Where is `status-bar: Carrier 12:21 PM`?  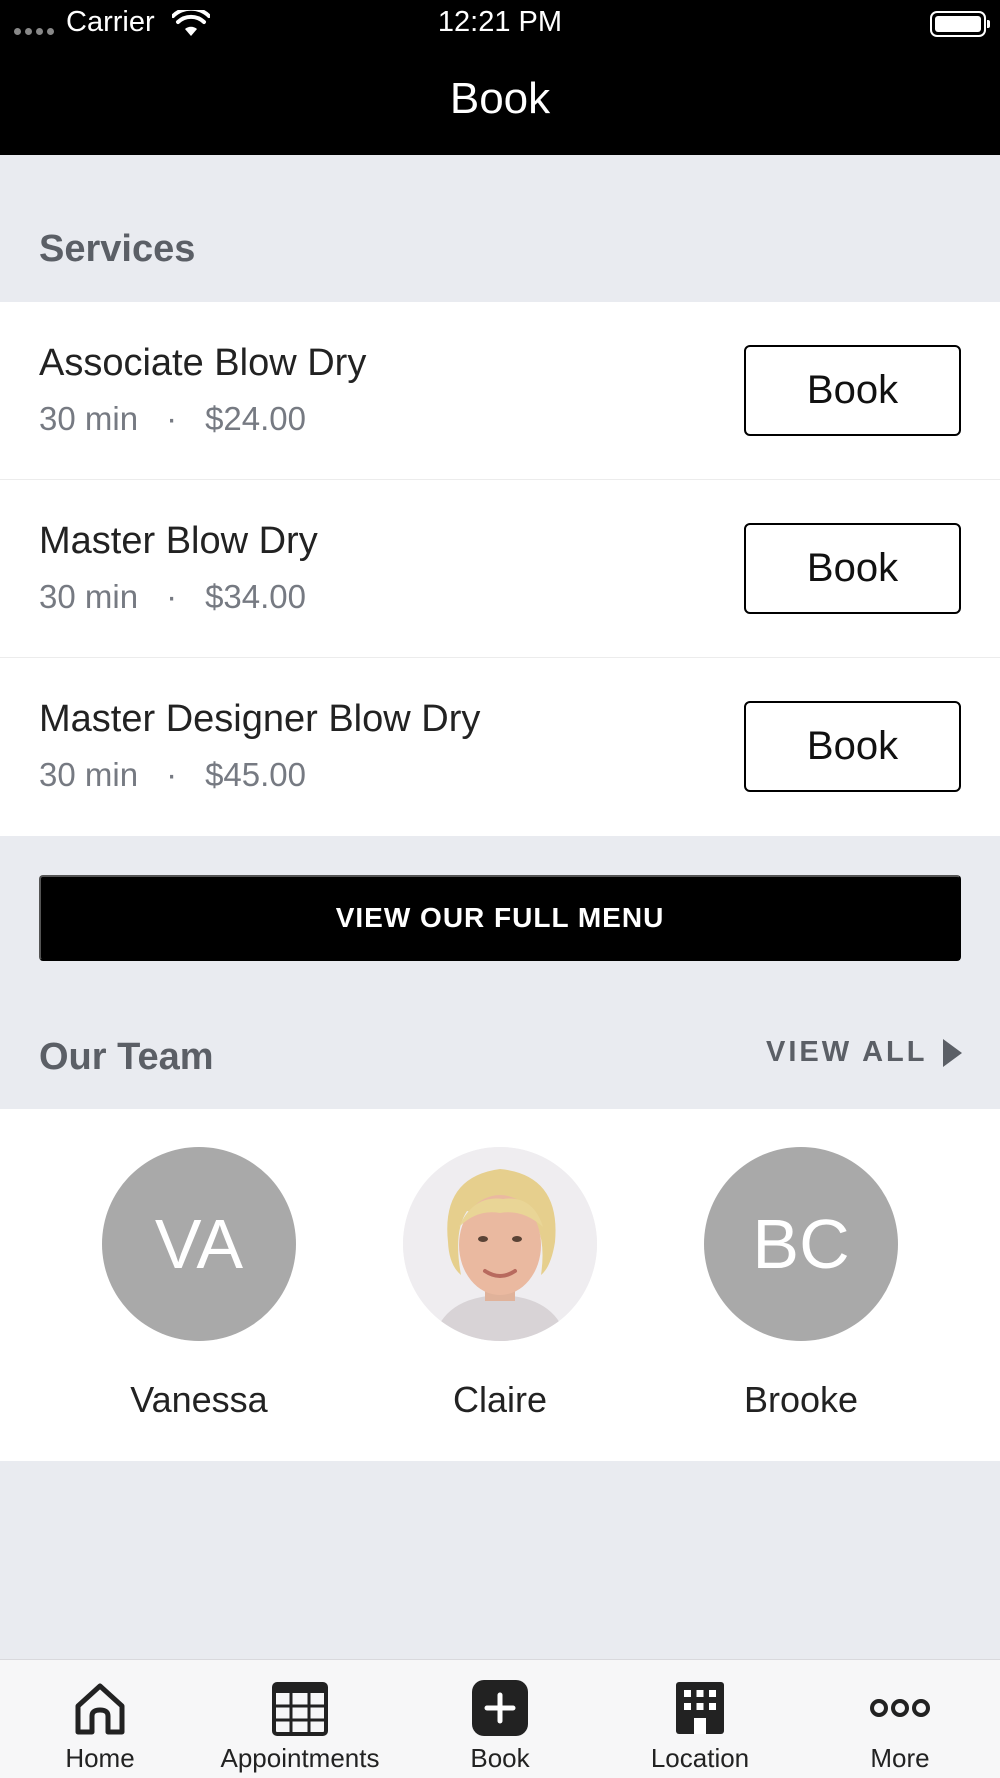 status-bar: Carrier 12:21 PM is located at coordinates (500, 24).